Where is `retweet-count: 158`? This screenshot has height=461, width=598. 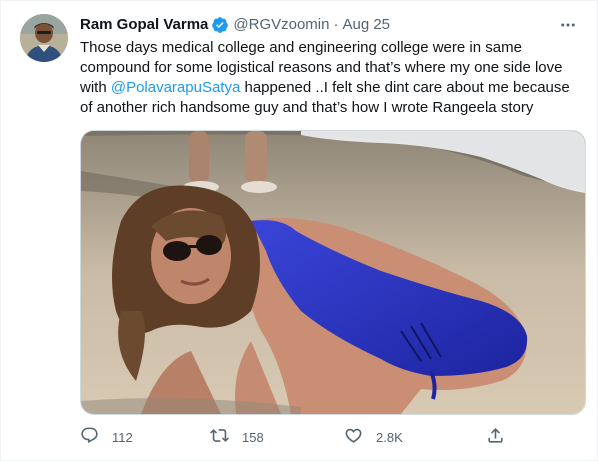 retweet-count: 158 is located at coordinates (253, 437).